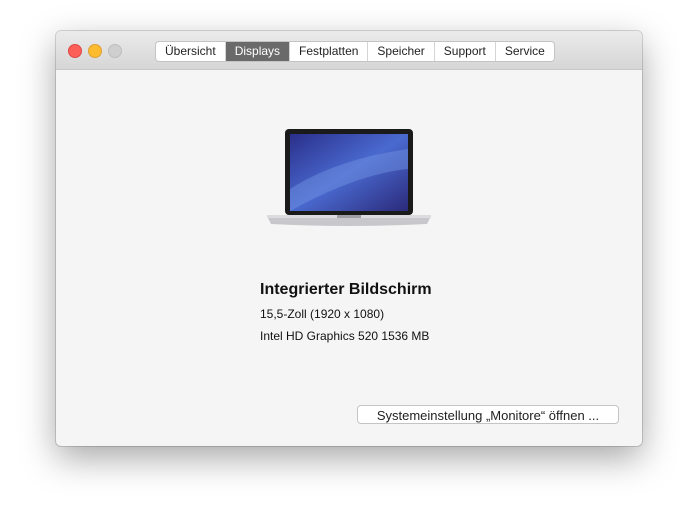 The height and width of the screenshot is (526, 698). I want to click on display-name: Integrierter Bildschirm, so click(346, 289).